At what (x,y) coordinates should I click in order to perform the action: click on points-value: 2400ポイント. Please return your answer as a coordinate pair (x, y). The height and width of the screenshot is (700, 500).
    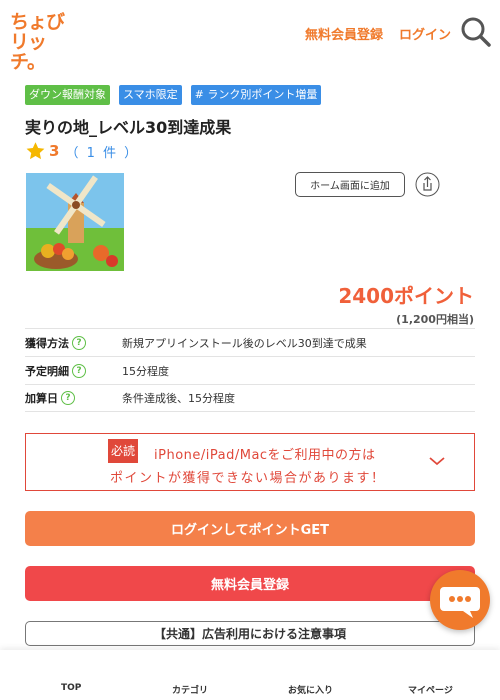
    Looking at the image, I should click on (406, 296).